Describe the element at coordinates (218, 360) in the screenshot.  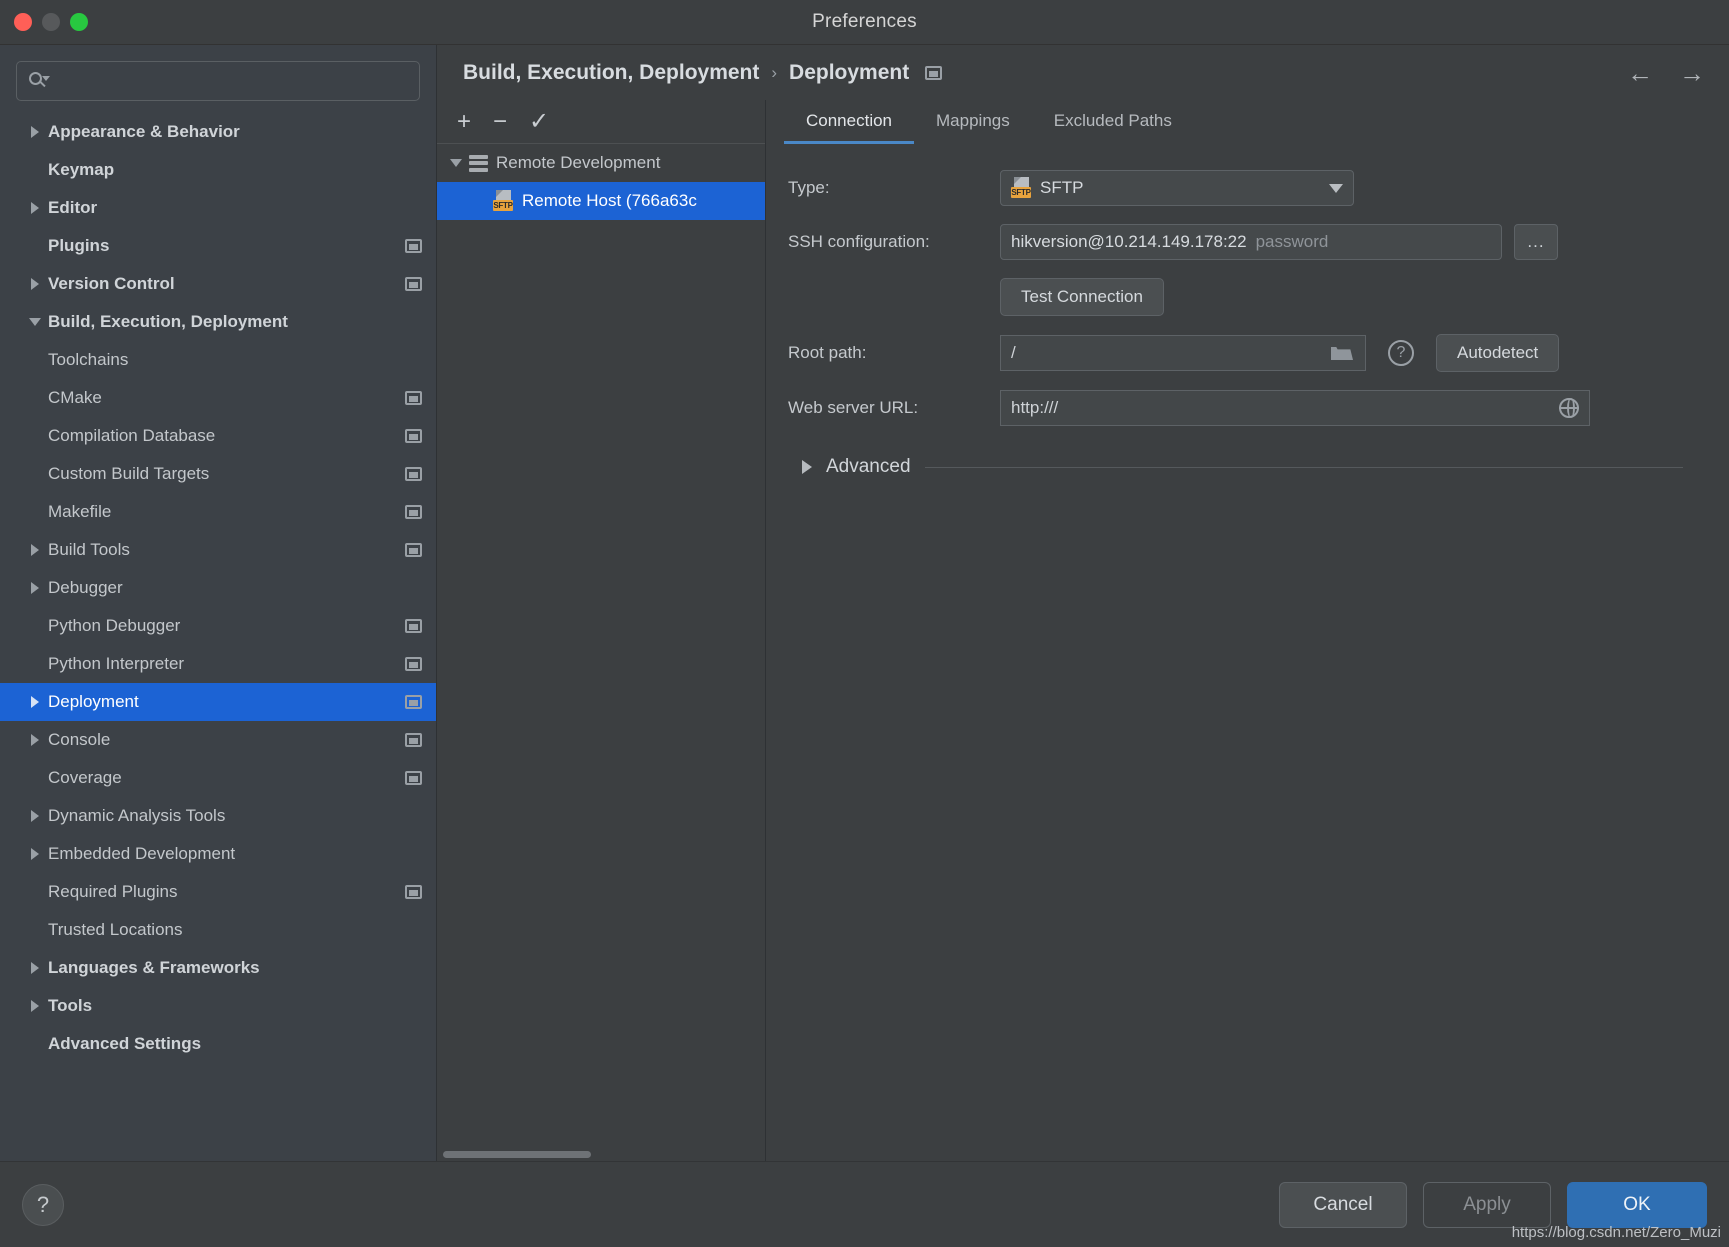
I see `sidebar-item-toolchains: Toolchains` at that location.